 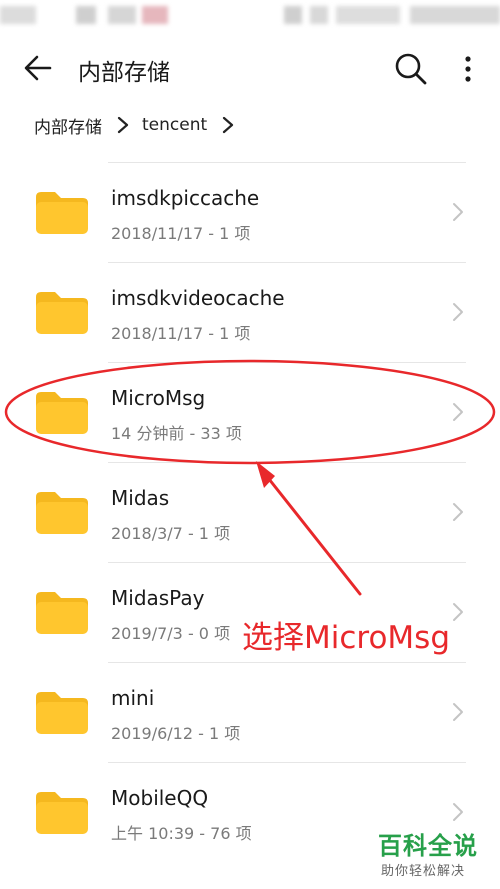 I want to click on folder-item-midas: Midas 2018/3/7 - 1 项, so click(x=250, y=512).